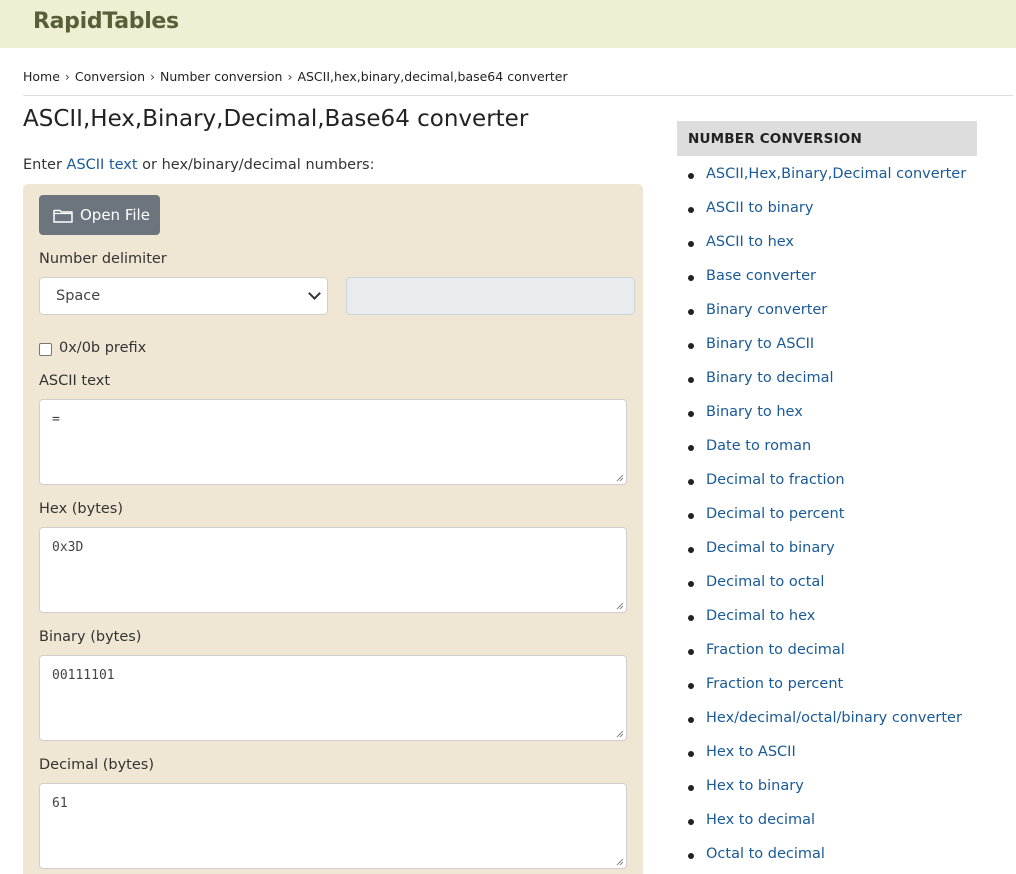 The height and width of the screenshot is (874, 1016). What do you see at coordinates (508, 24) in the screenshot?
I see `site-header: RapidTables` at bounding box center [508, 24].